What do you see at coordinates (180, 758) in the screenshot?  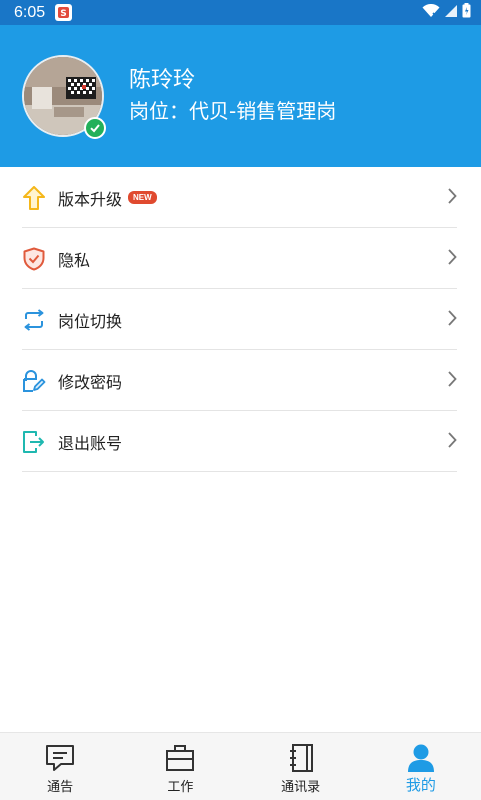 I see `briefcase-icon` at bounding box center [180, 758].